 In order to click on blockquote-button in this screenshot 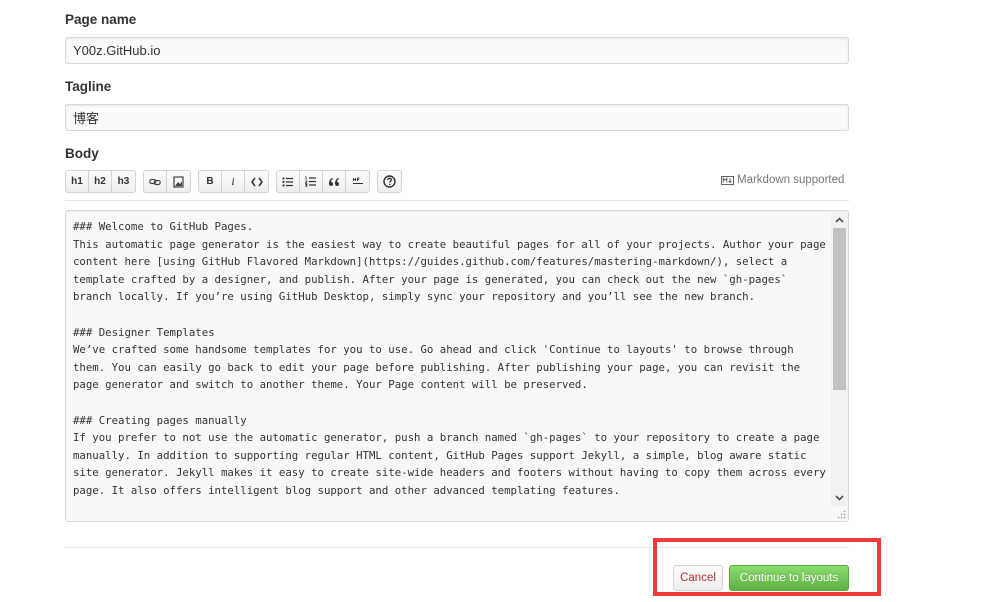, I will do `click(334, 181)`.